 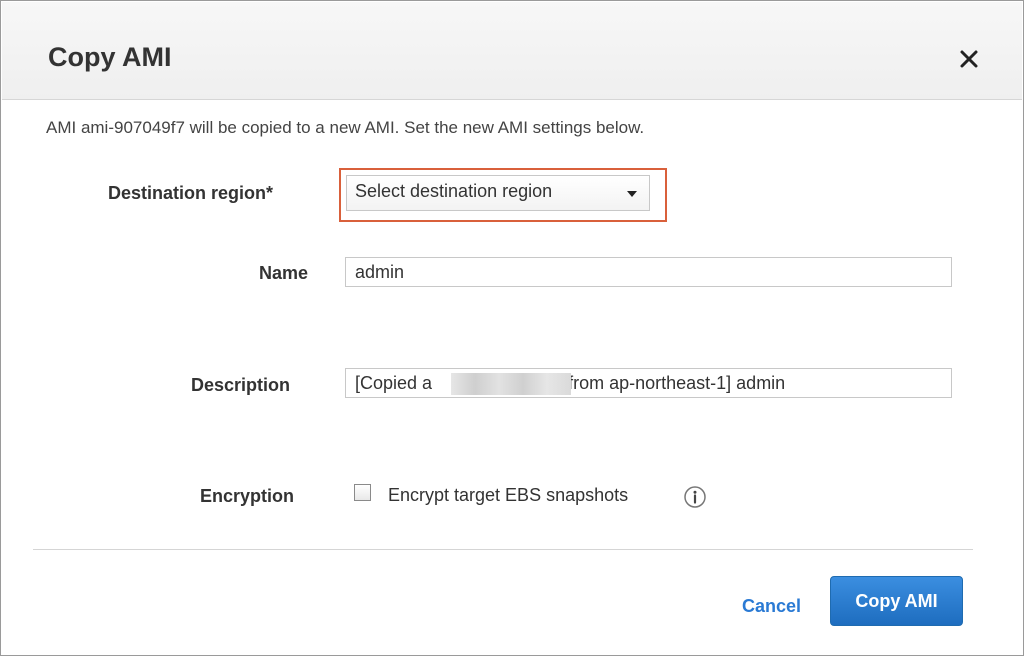 What do you see at coordinates (508, 495) in the screenshot?
I see `encrypt-snapshots-label: Encrypt target EBS snapshots` at bounding box center [508, 495].